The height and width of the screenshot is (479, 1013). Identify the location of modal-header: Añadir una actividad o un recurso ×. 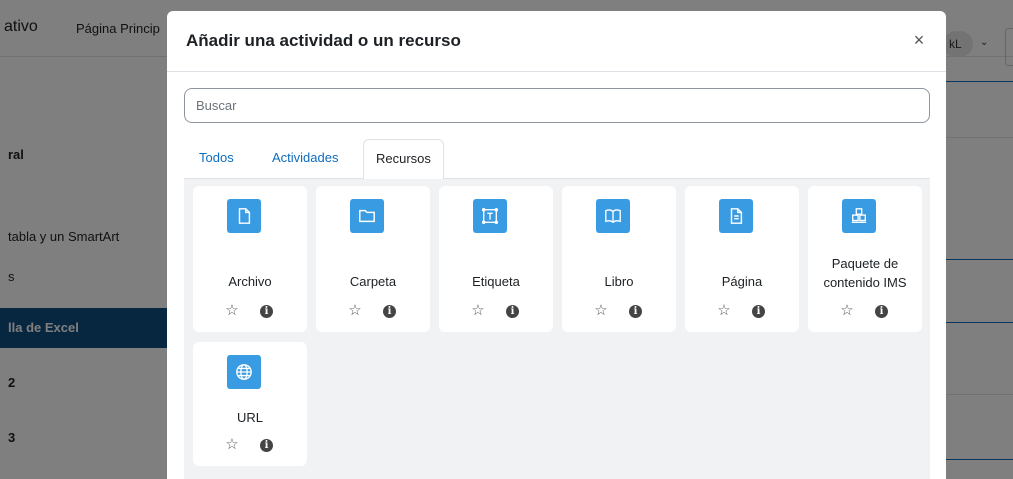
(556, 41).